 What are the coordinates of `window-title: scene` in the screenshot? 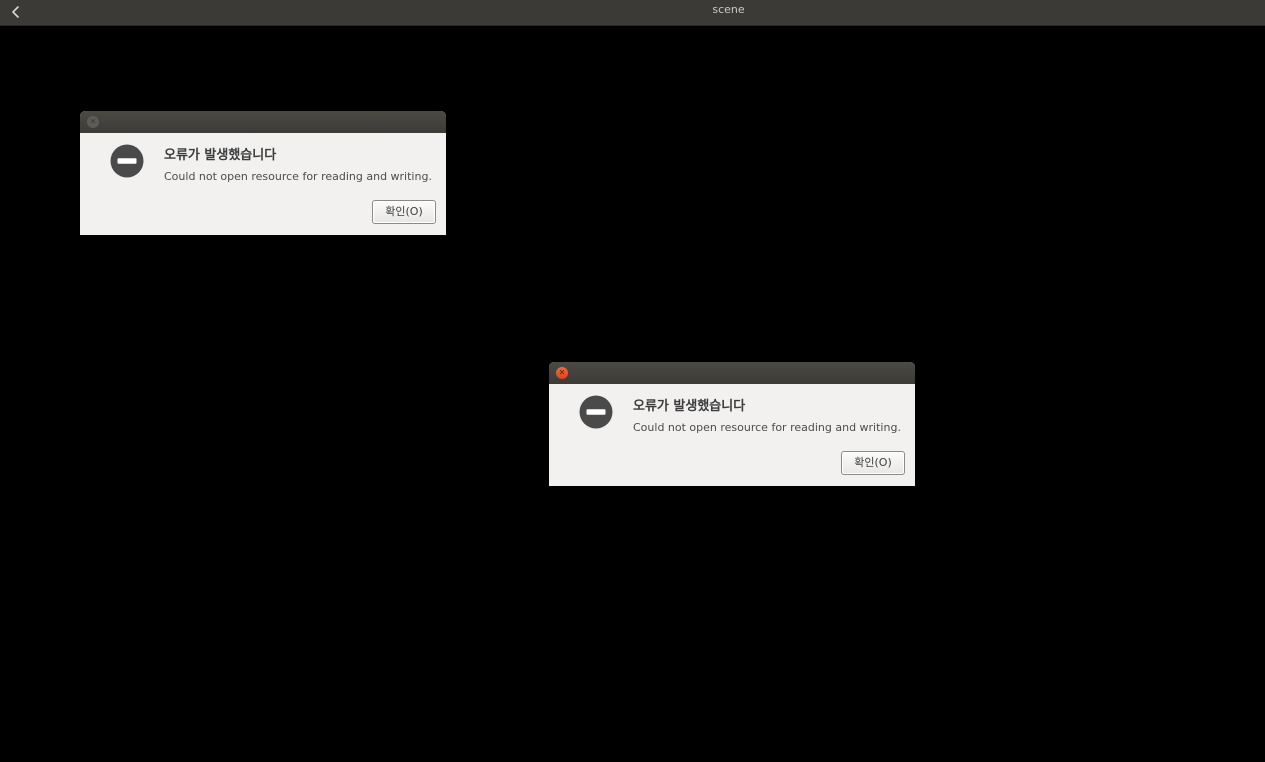 It's located at (728, 9).